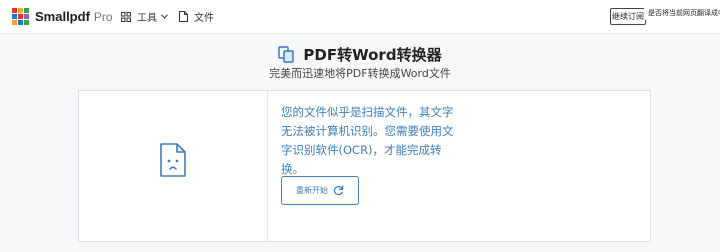 The image size is (720, 252). I want to click on smallpdf-logo: Smallpdf Pro, so click(62, 16).